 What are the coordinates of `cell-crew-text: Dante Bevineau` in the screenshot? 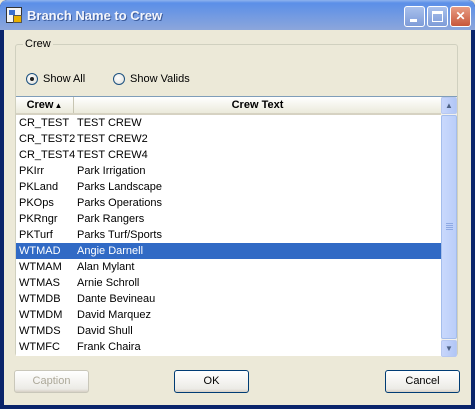 It's located at (116, 299).